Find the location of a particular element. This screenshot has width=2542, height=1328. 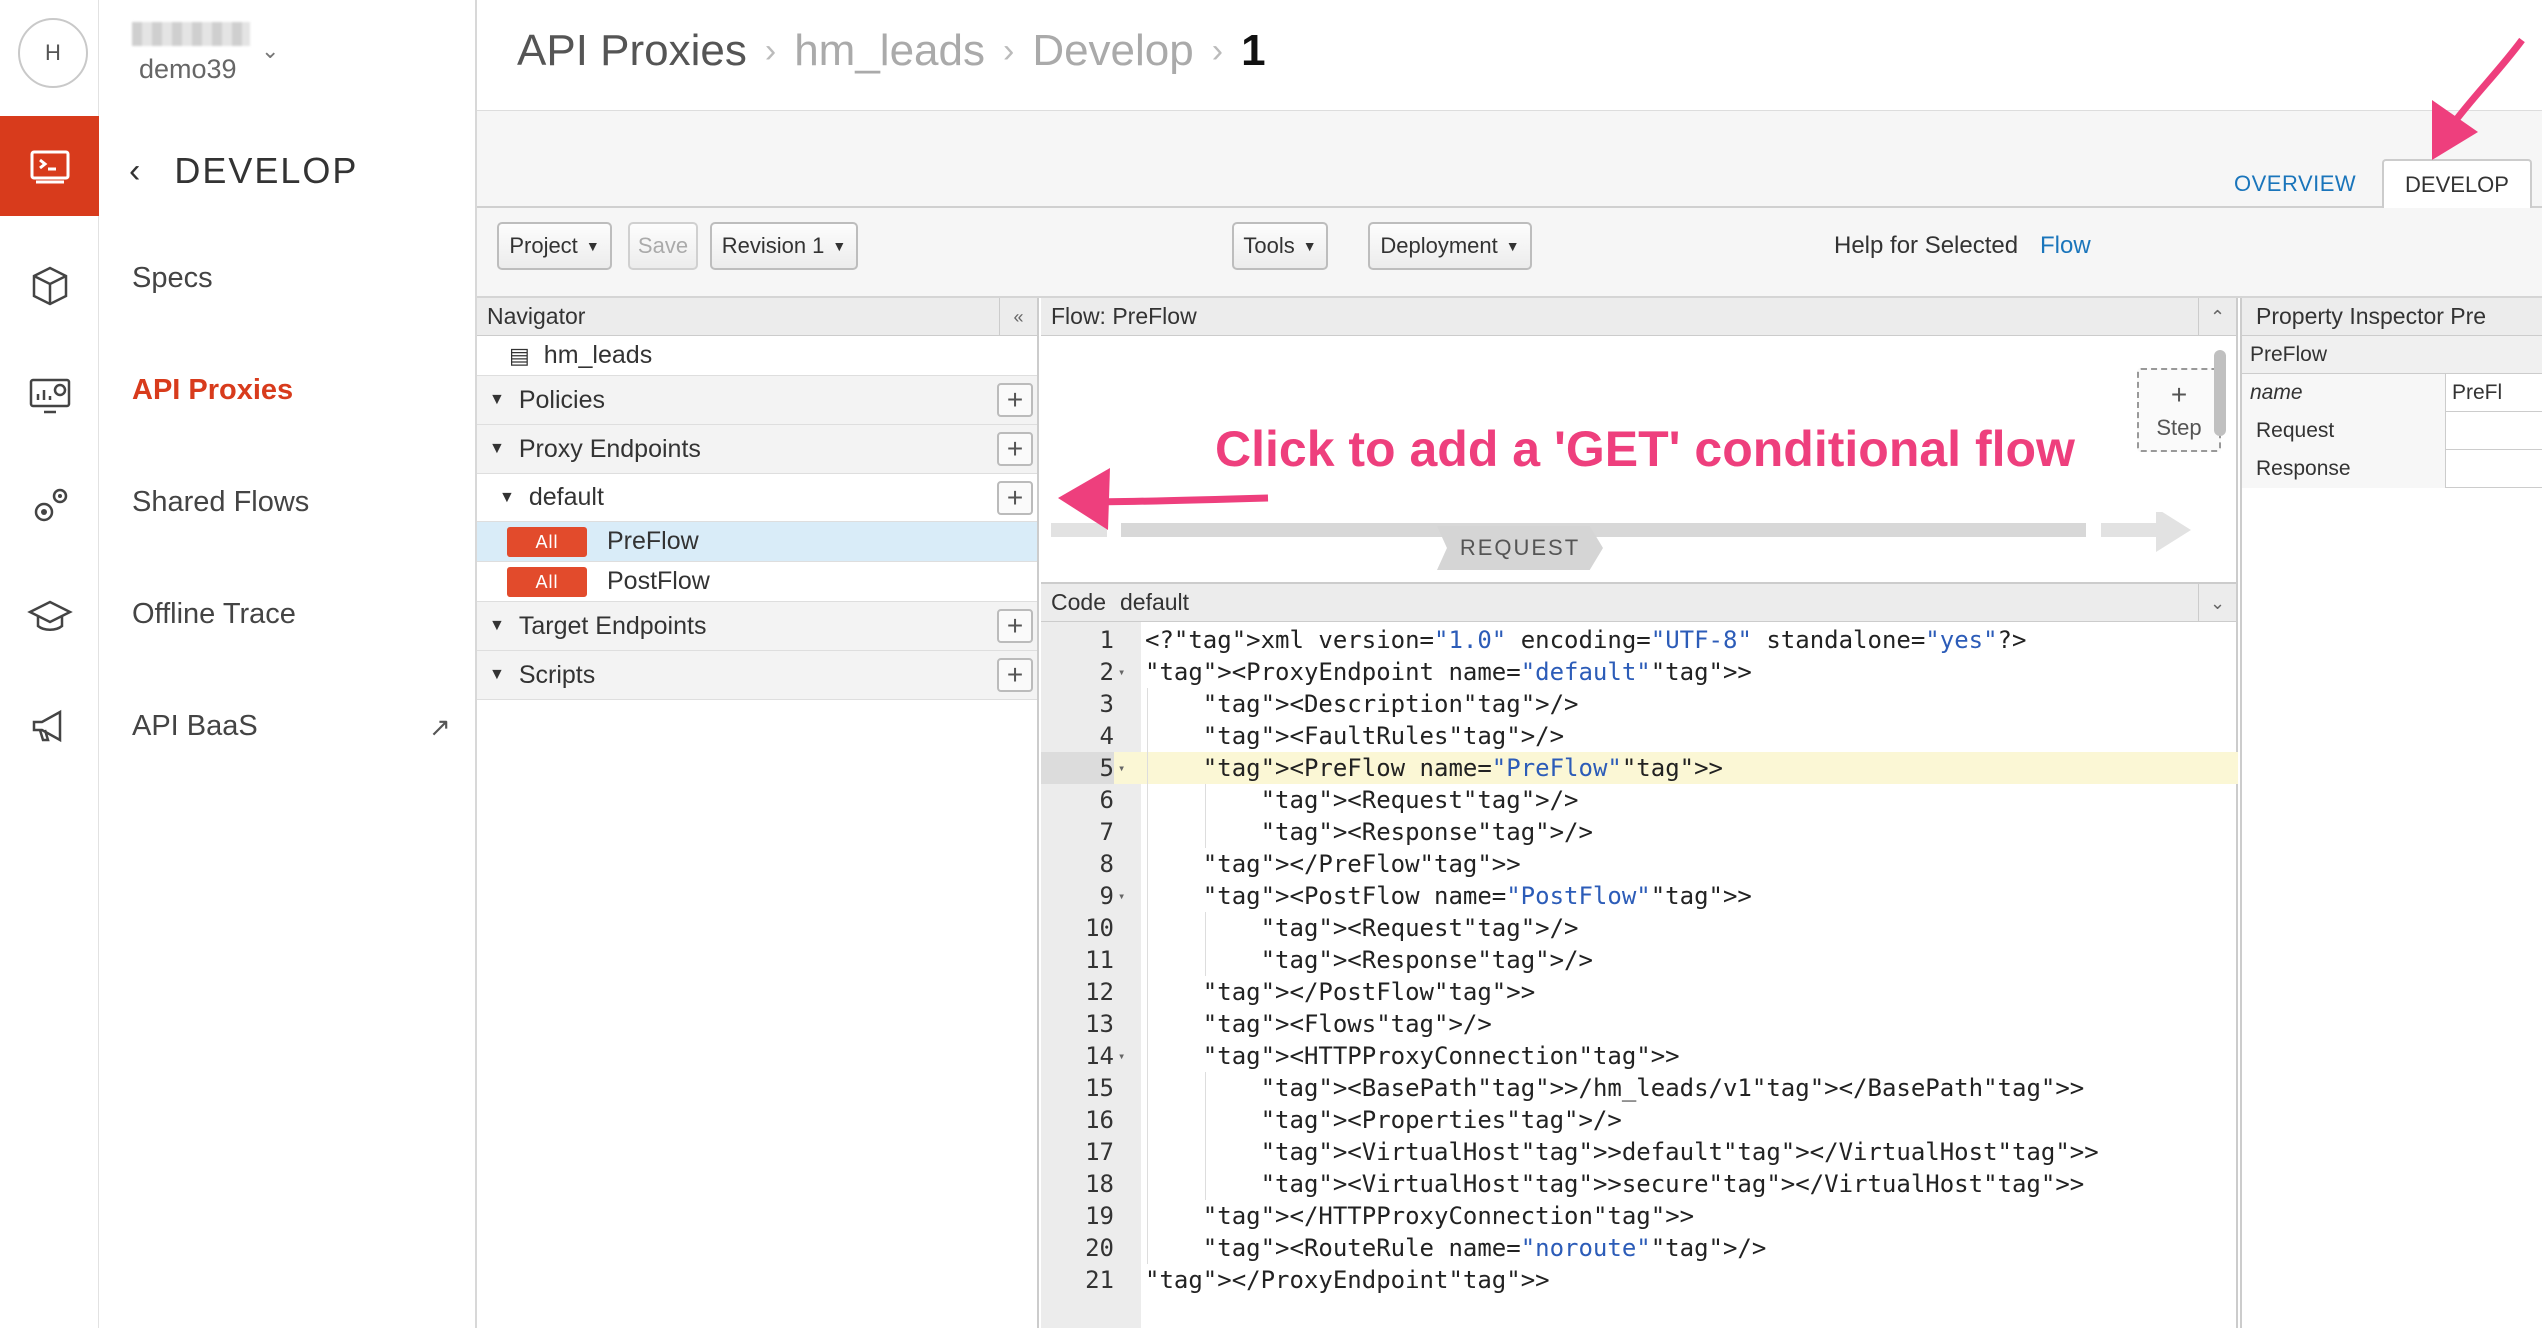

revision-menu-button: Revision 1 ▼ is located at coordinates (784, 246).